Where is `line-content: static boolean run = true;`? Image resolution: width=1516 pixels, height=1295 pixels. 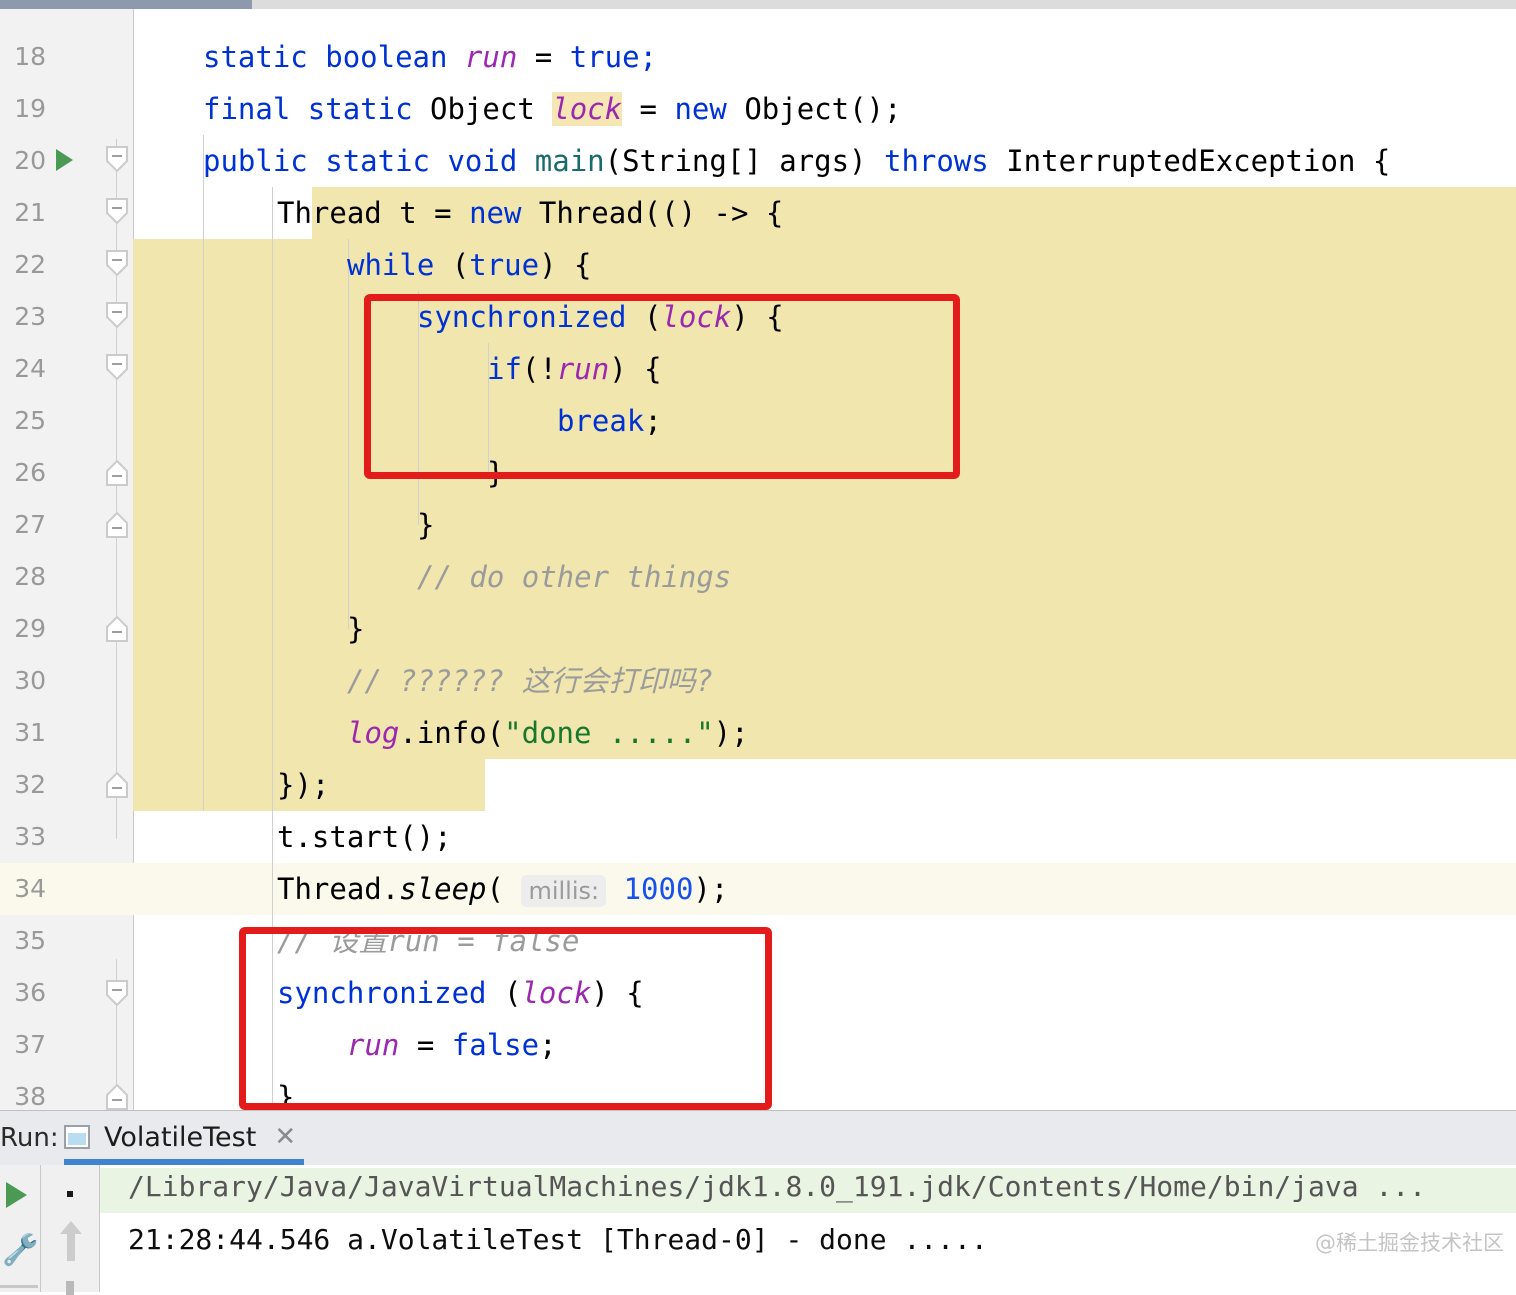
line-content: static boolean run = true; is located at coordinates (395, 57).